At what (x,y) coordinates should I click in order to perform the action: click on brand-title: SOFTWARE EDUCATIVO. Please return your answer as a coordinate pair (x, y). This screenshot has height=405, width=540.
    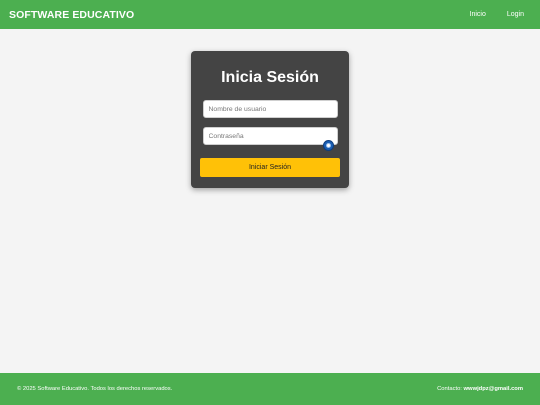
    Looking at the image, I should click on (72, 14).